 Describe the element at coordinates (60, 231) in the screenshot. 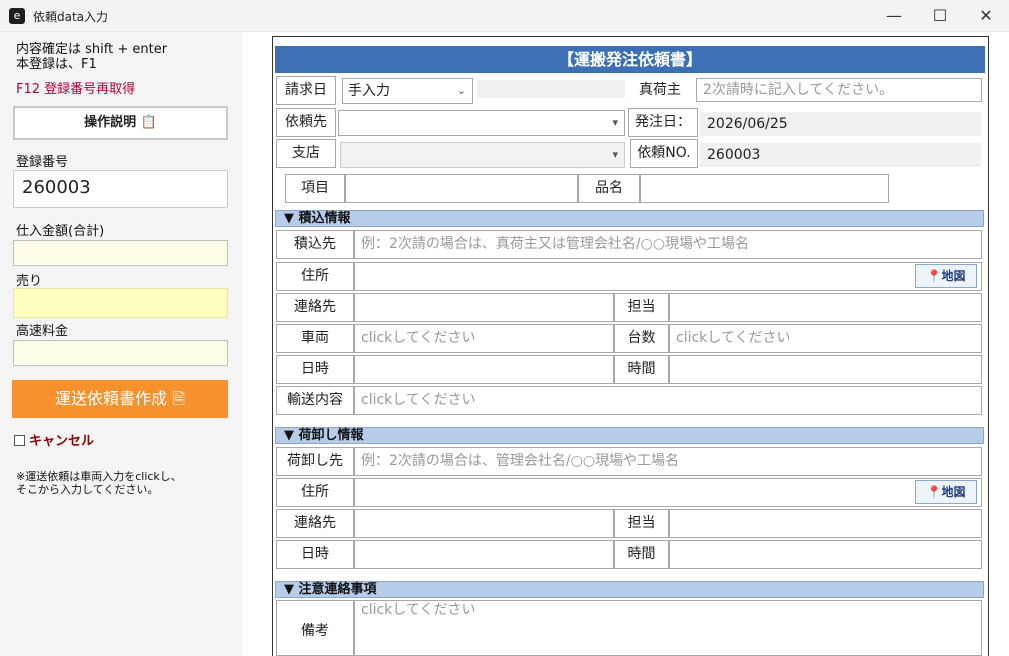

I see `purchase-amount-label: 仕入金額(合計)` at that location.